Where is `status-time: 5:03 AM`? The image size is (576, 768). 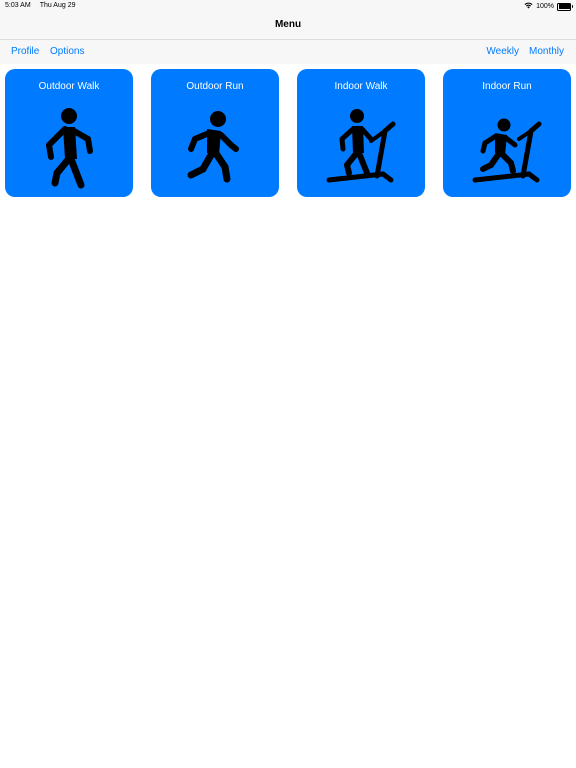
status-time: 5:03 AM is located at coordinates (18, 5).